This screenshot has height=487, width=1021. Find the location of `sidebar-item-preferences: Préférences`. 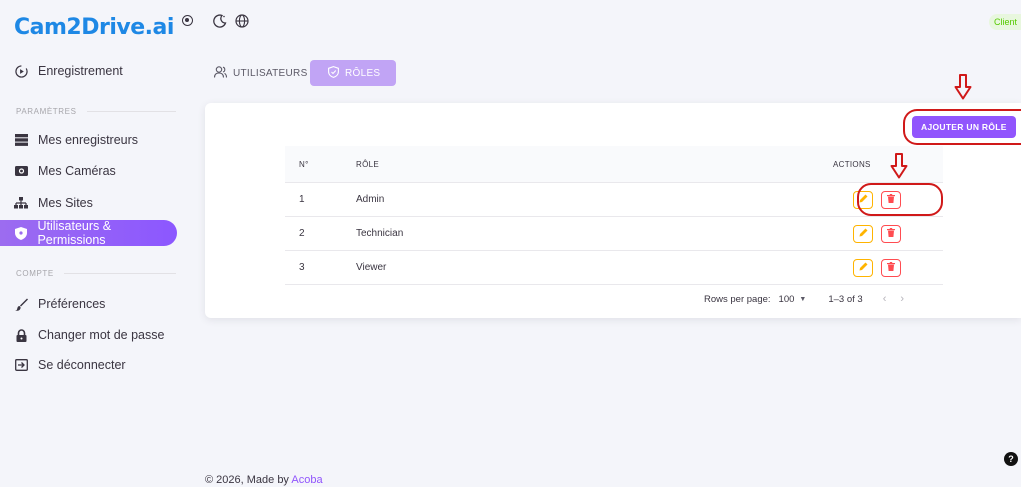

sidebar-item-preferences: Préférences is located at coordinates (89, 304).